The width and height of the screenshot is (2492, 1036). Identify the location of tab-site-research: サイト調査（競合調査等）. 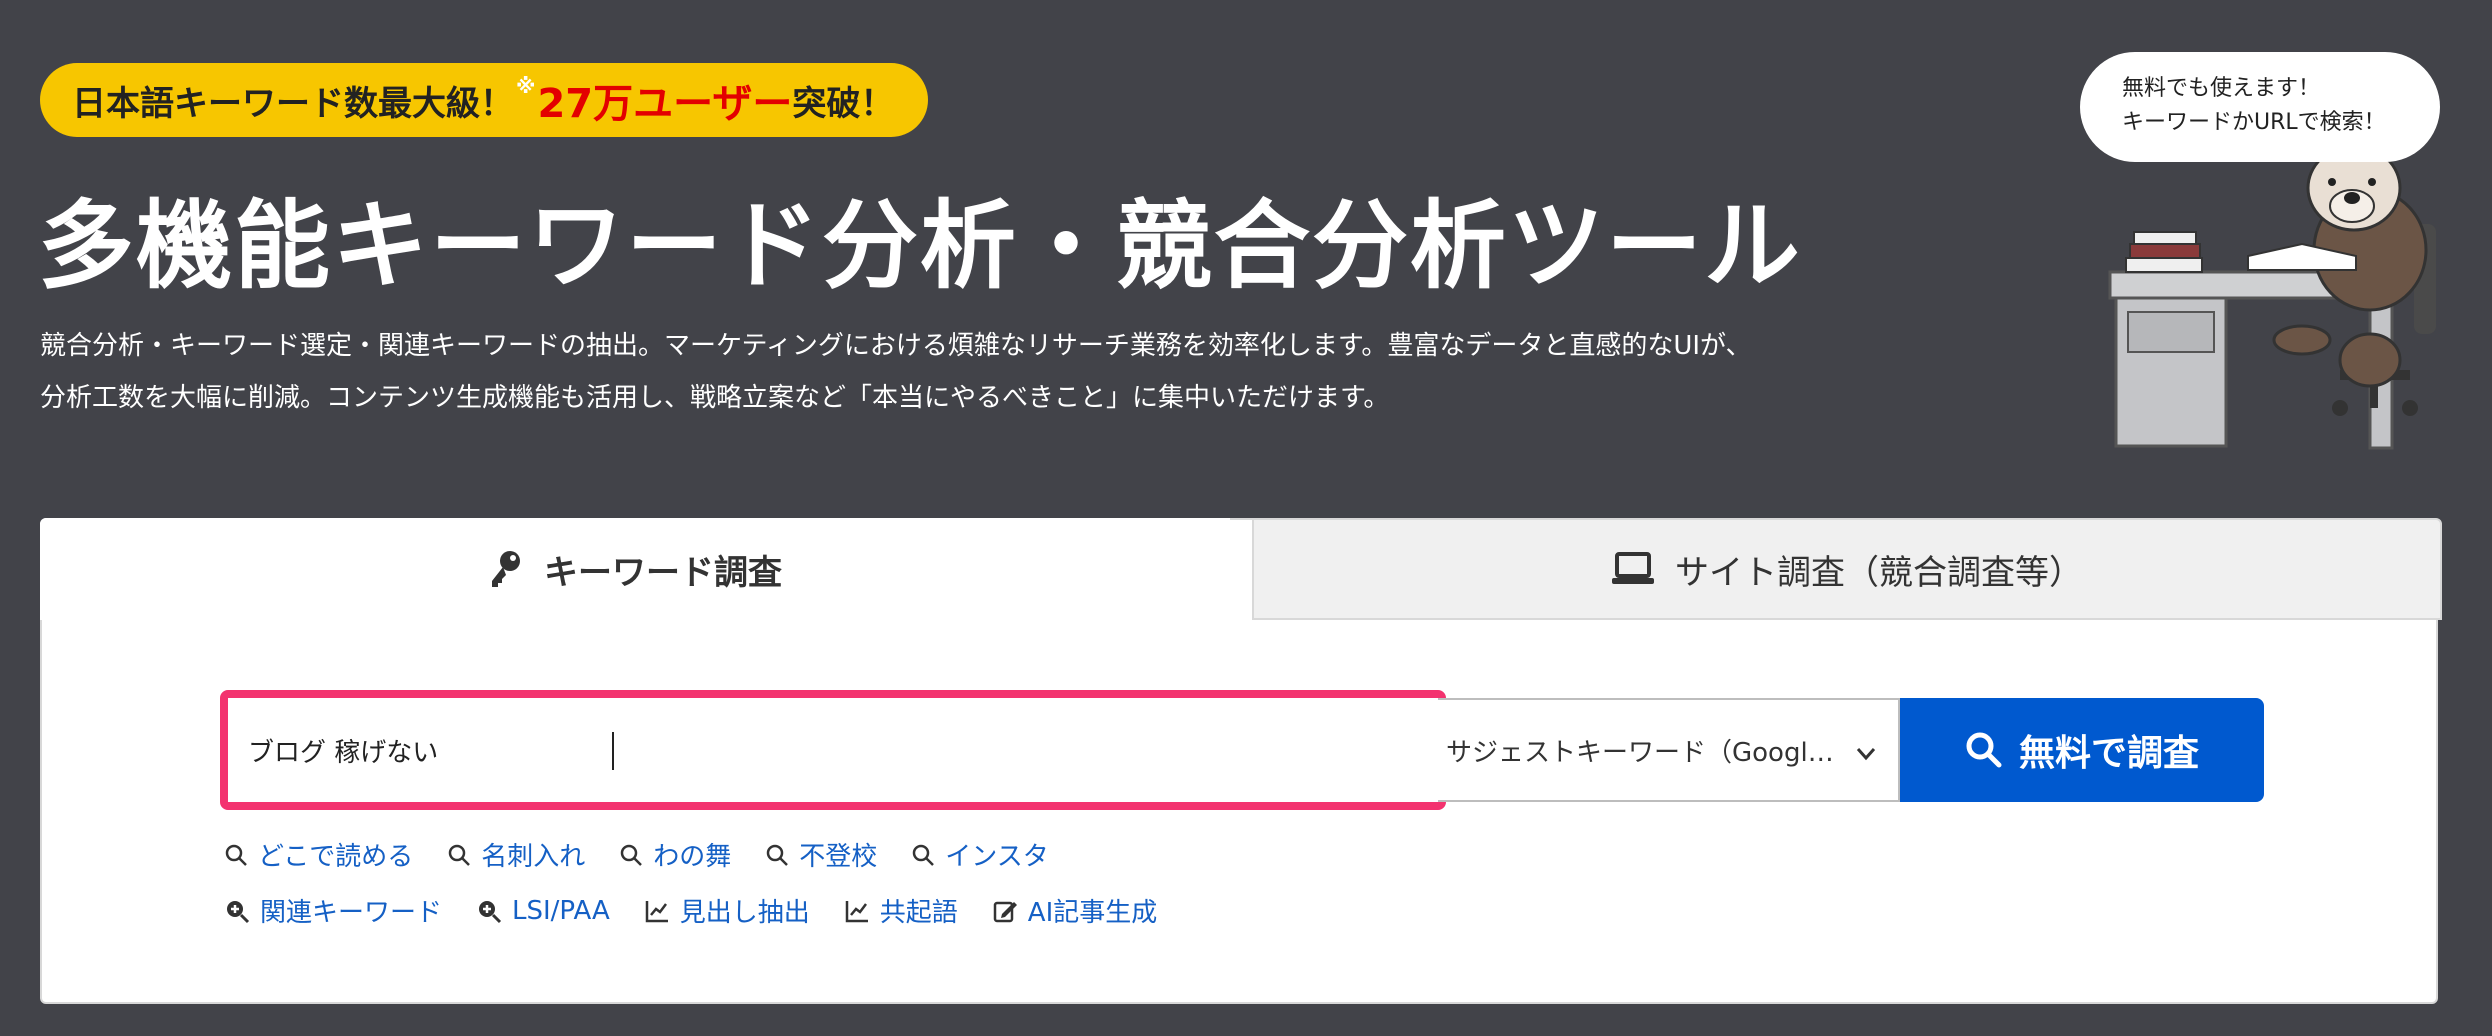
(1847, 569).